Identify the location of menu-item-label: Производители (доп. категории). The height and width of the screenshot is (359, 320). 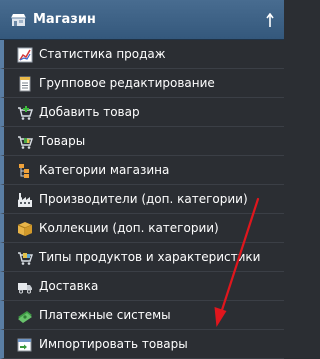
(143, 199).